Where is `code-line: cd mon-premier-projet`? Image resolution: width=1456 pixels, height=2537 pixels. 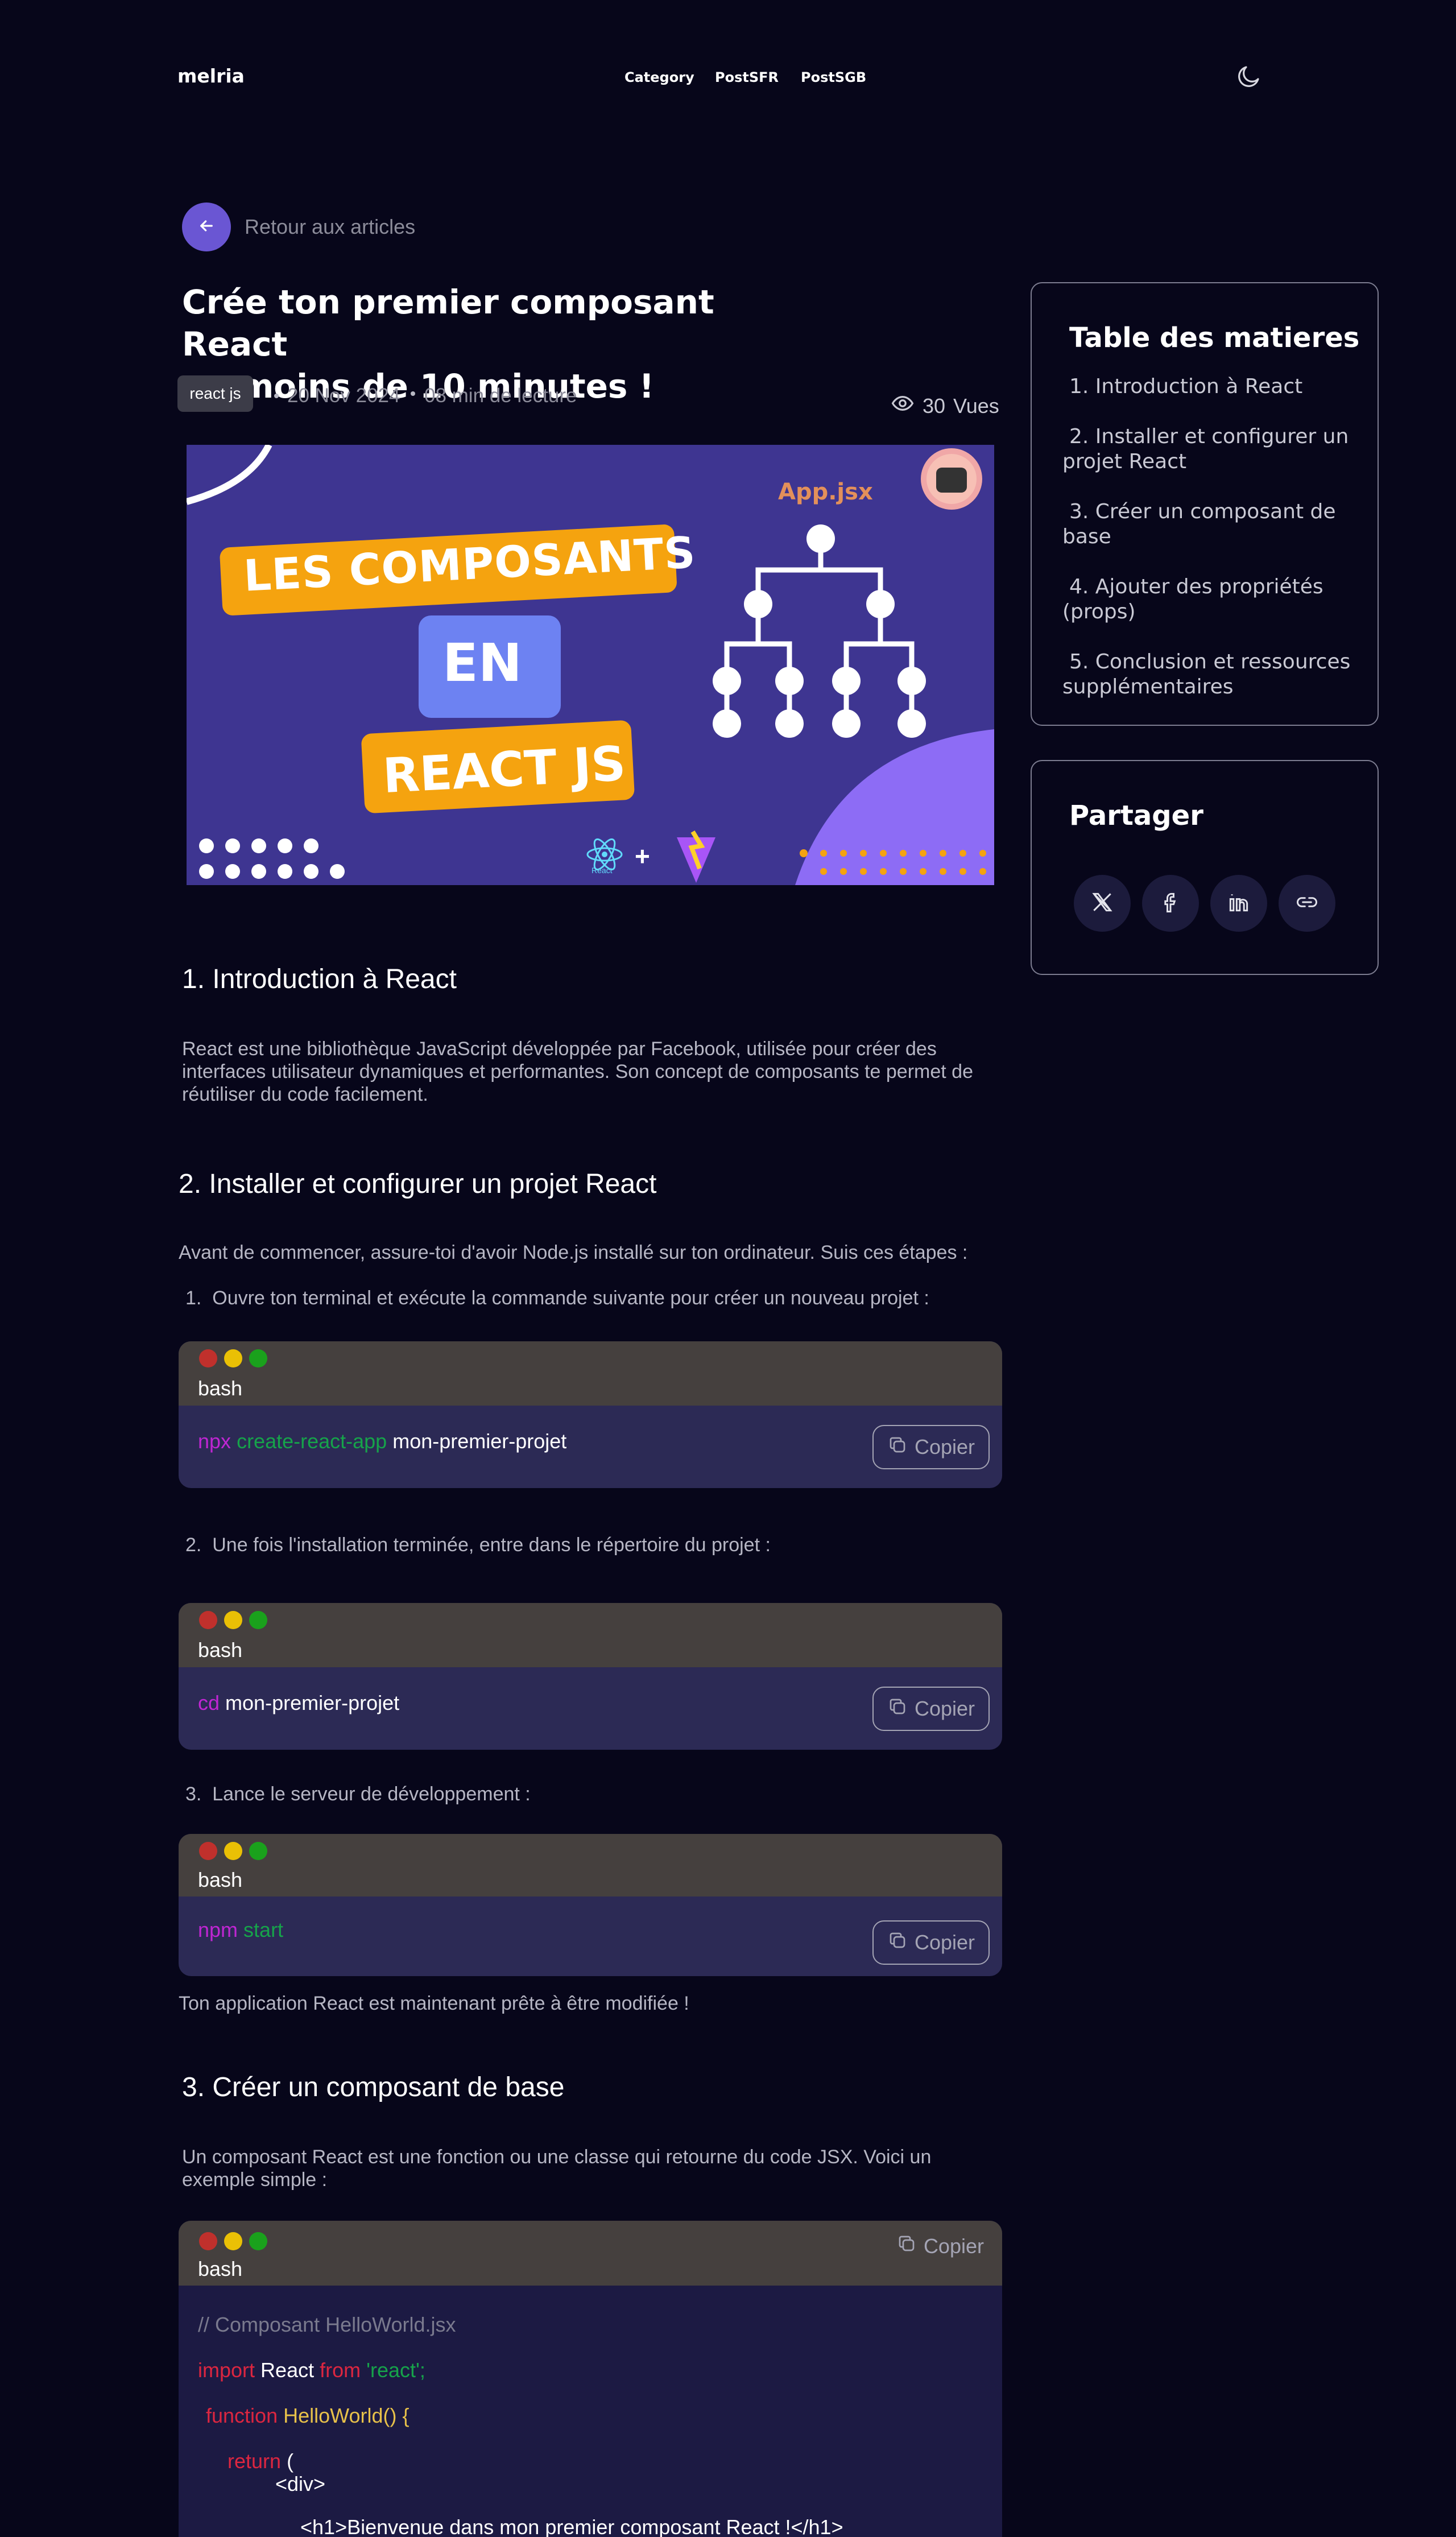 code-line: cd mon-premier-projet is located at coordinates (298, 1703).